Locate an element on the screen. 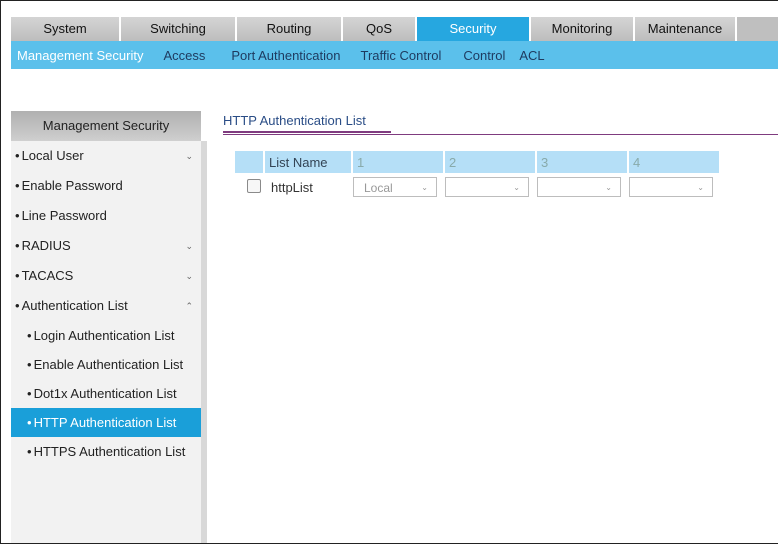 Image resolution: width=779 pixels, height=544 pixels. sidebar-item-label: HTTPS Authentication List is located at coordinates (109, 451).